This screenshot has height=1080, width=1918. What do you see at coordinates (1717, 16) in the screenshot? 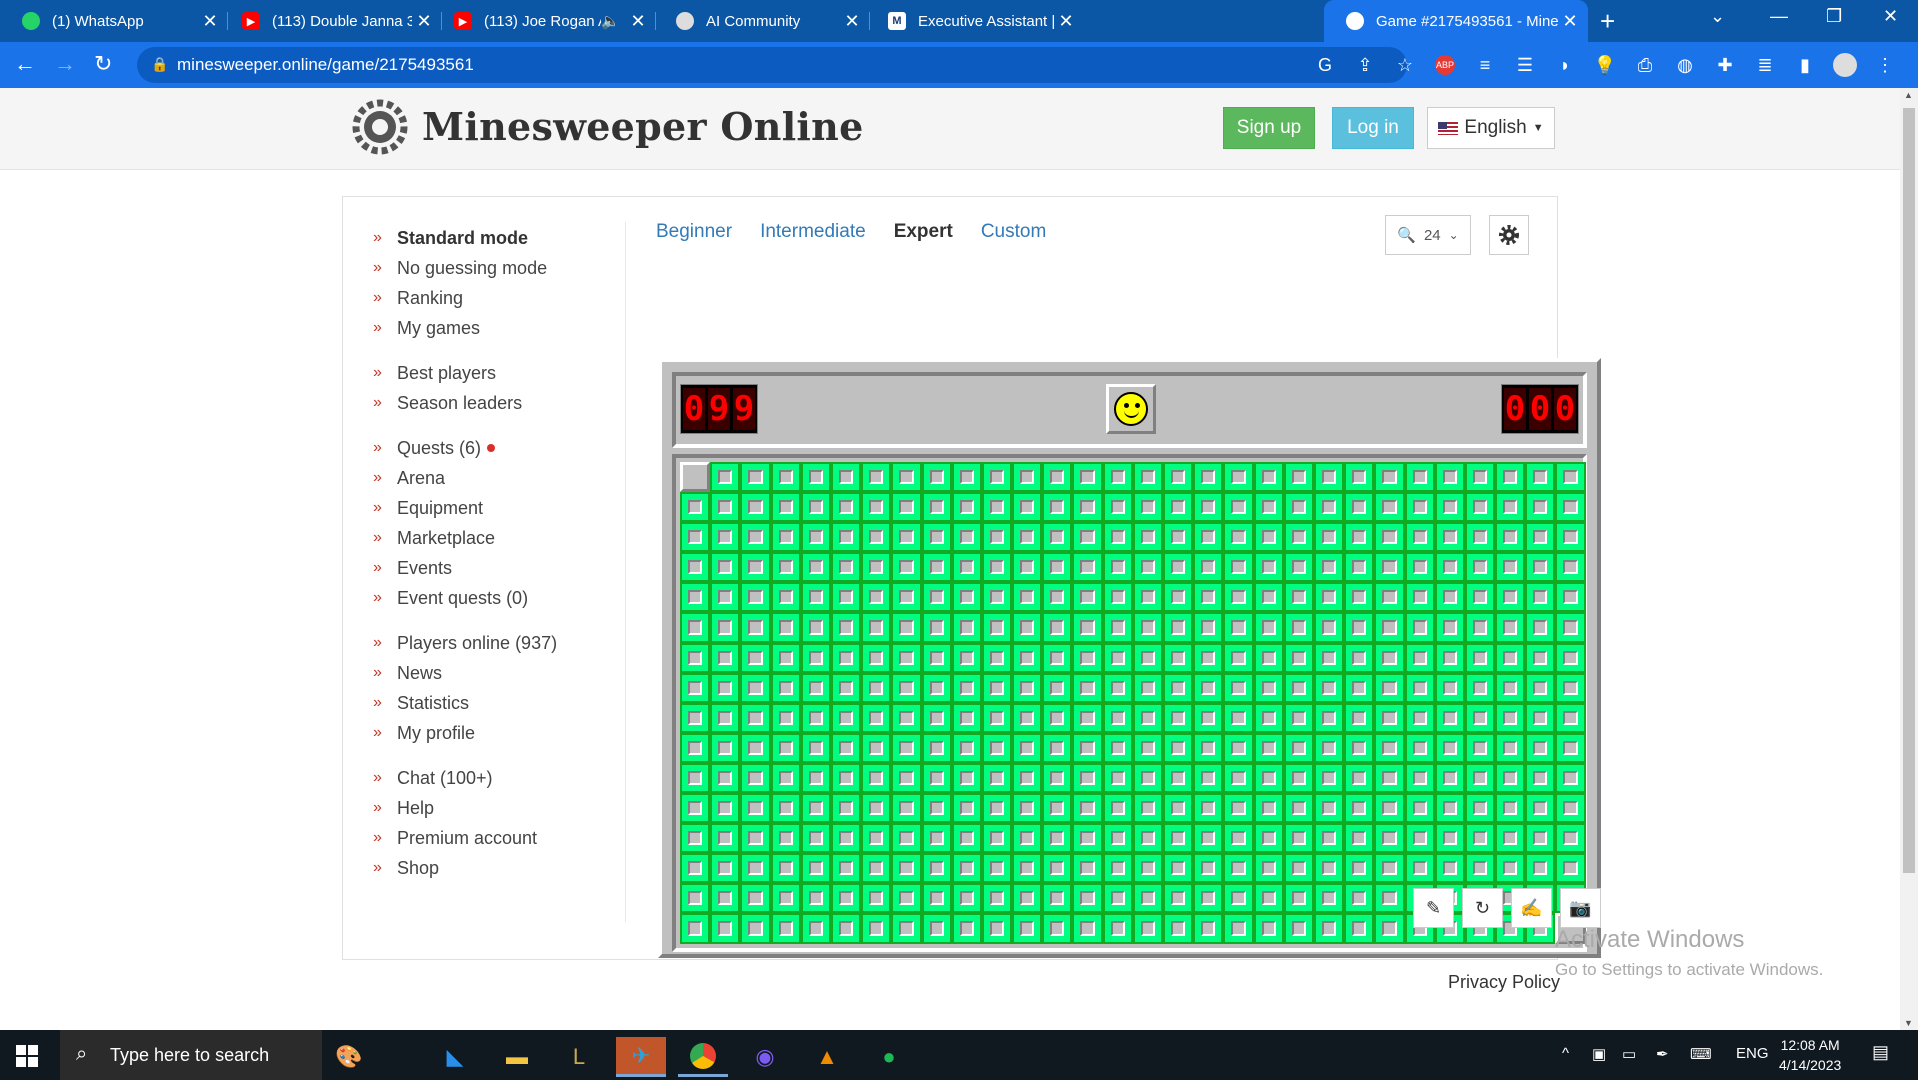
I see `tab-search-icon: ⌄` at bounding box center [1717, 16].